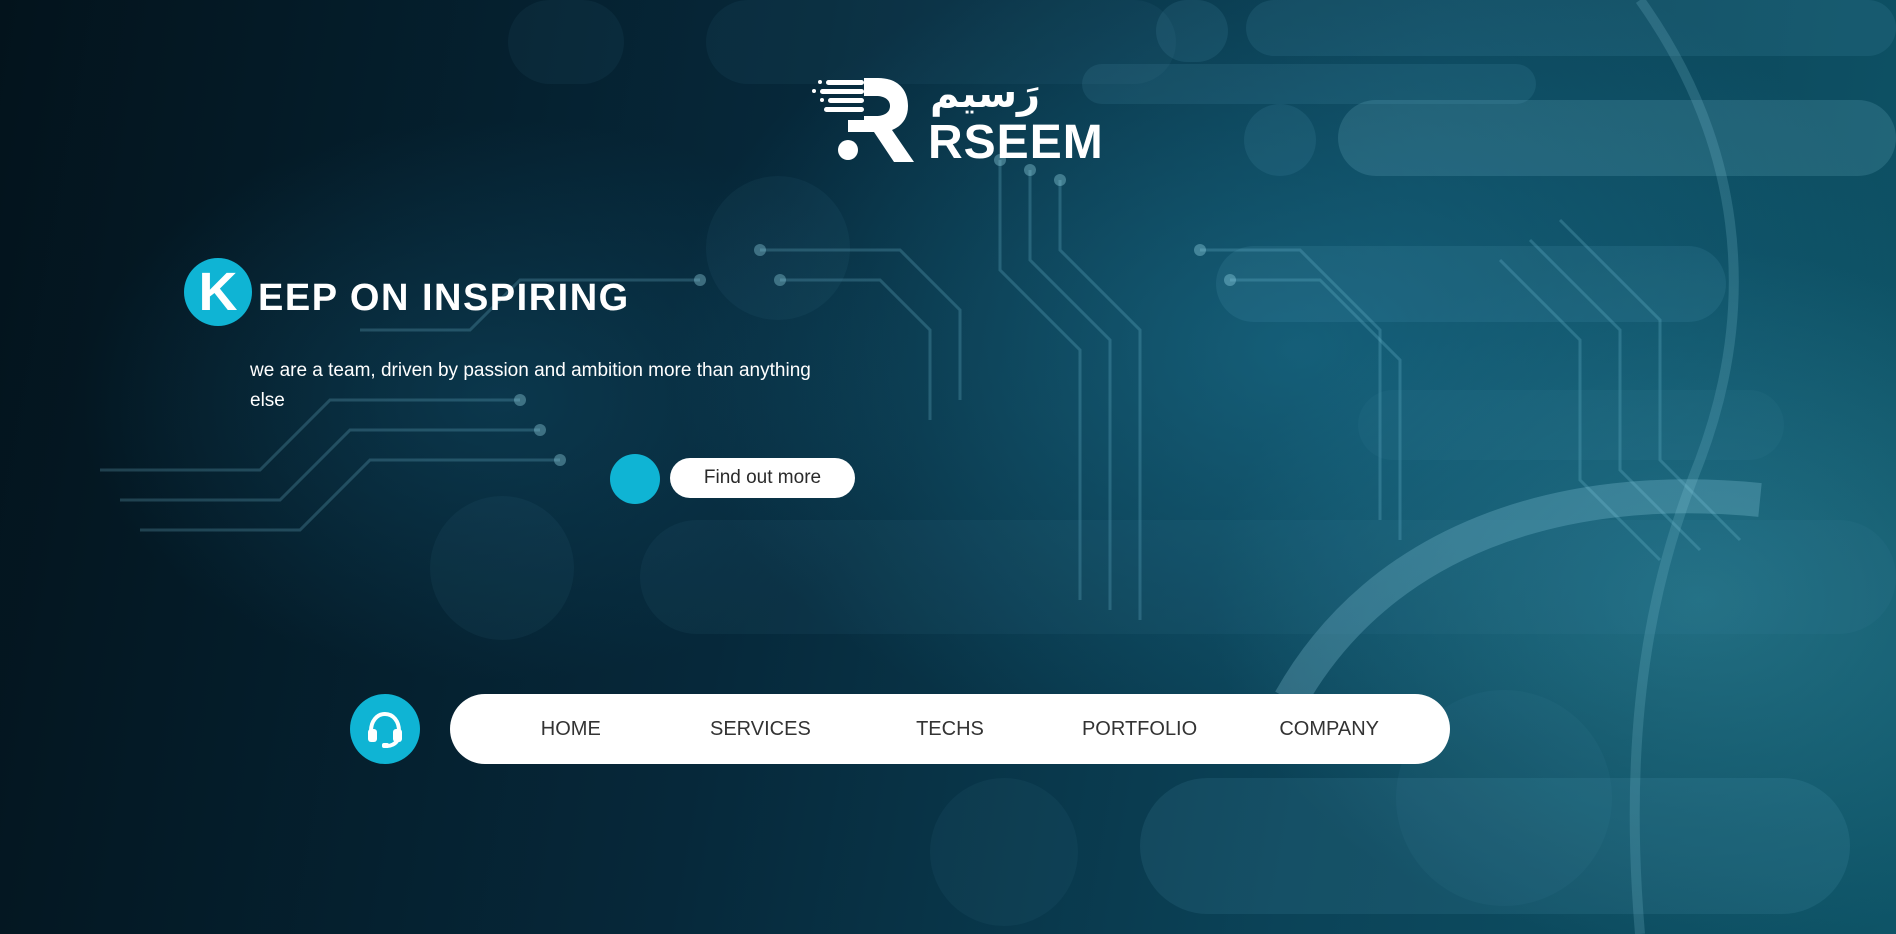 This screenshot has width=1896, height=934. I want to click on rseem-logo-mark-icon, so click(863, 120).